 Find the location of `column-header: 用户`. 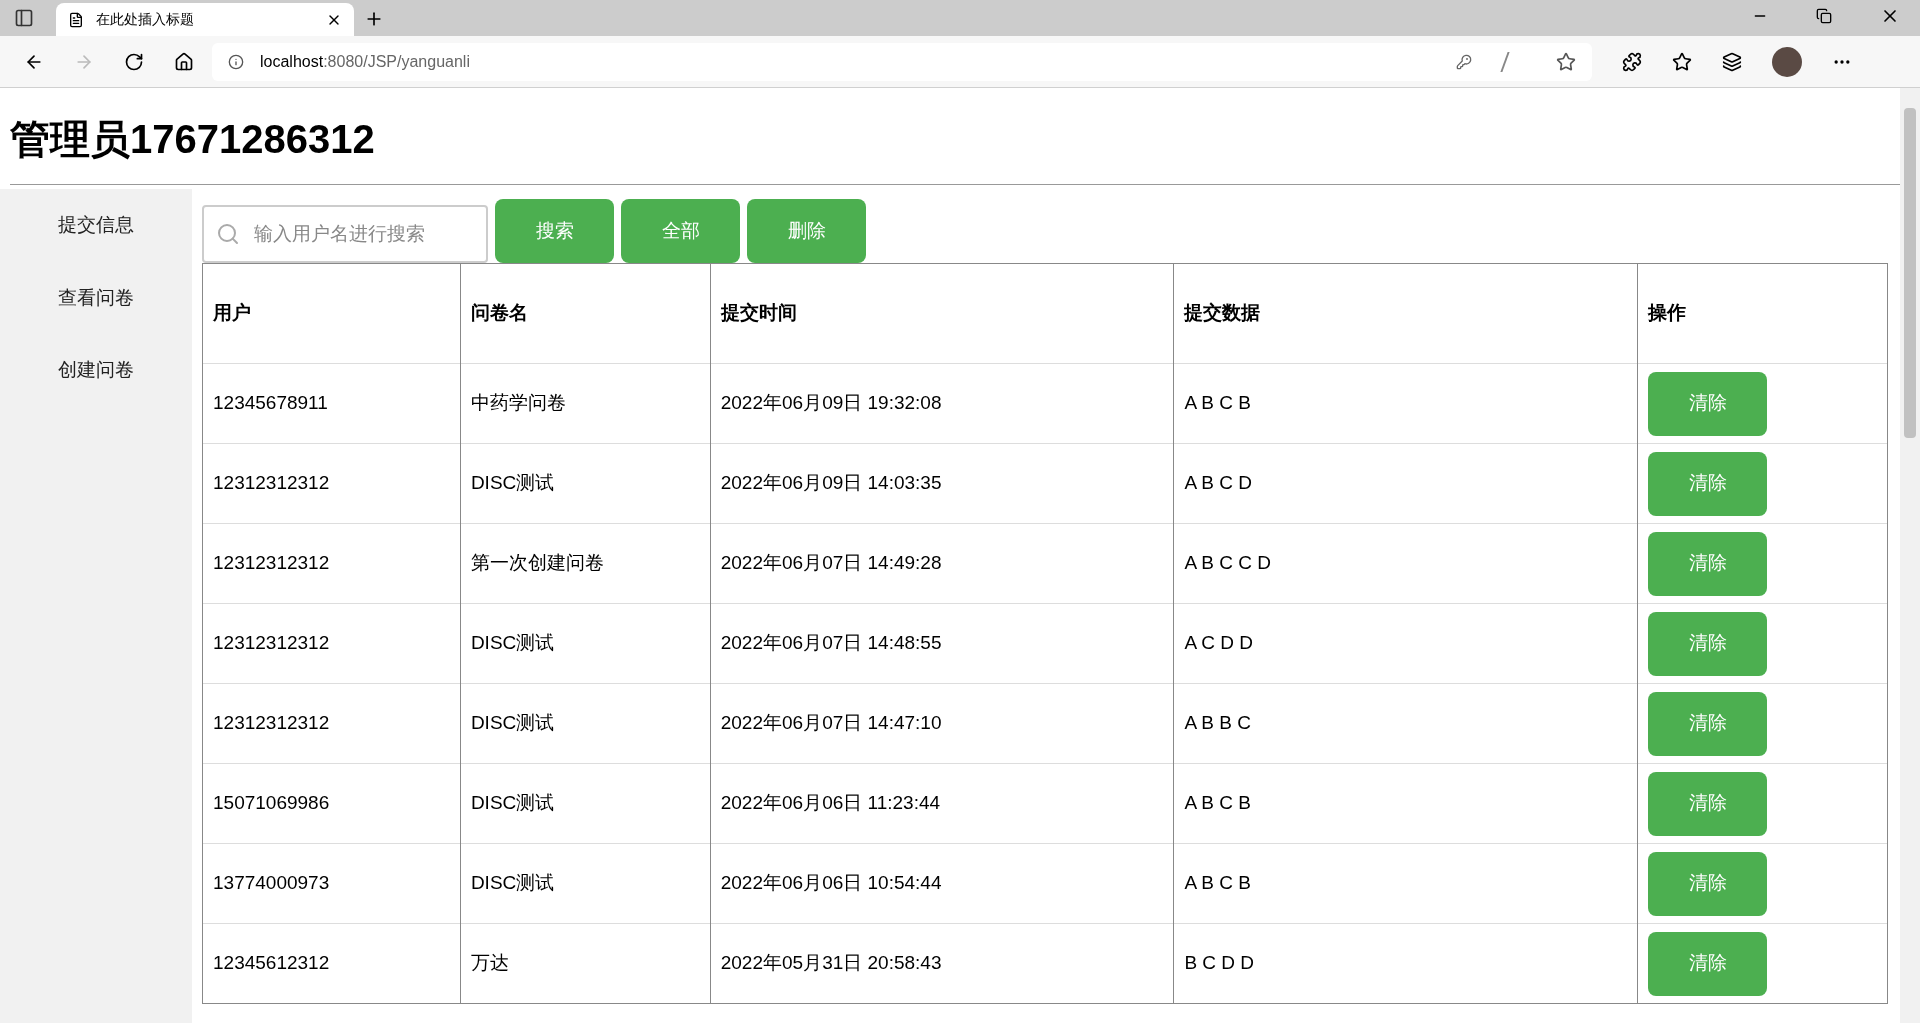

column-header: 用户 is located at coordinates (331, 313).